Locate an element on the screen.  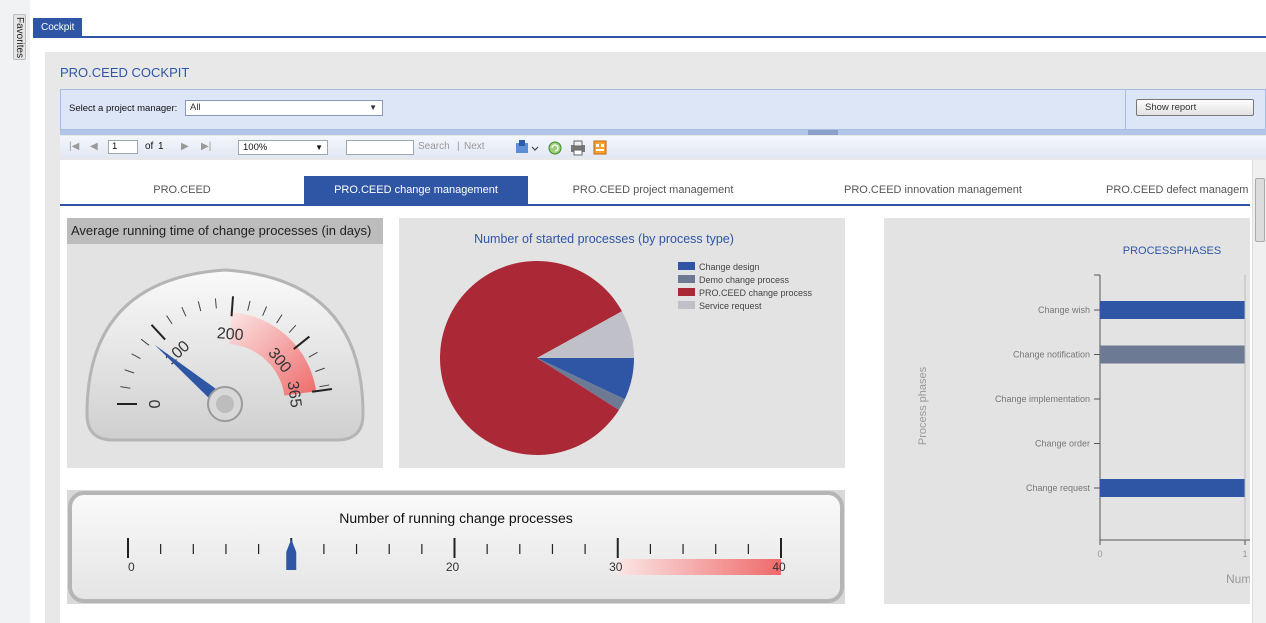
tab-label: PRO.CEED is located at coordinates (182, 190).